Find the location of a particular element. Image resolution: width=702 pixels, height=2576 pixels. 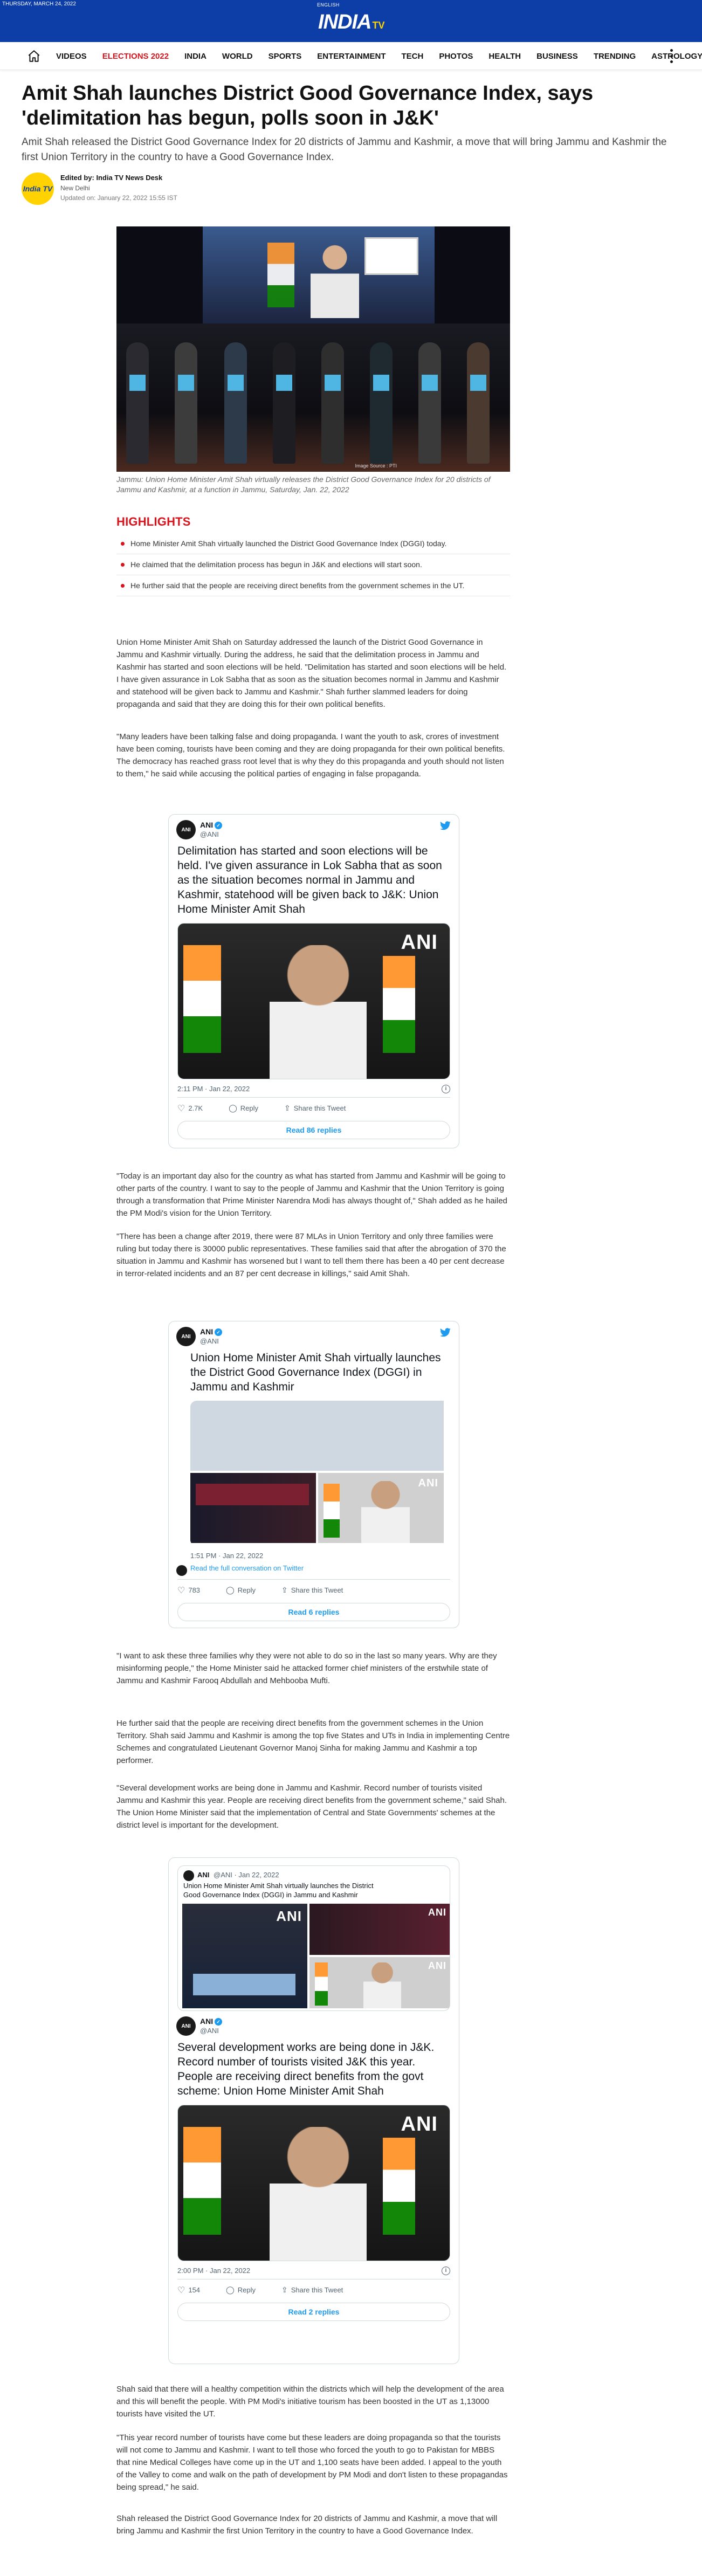

nav-item-astrology: ASTROLOGY is located at coordinates (676, 56).